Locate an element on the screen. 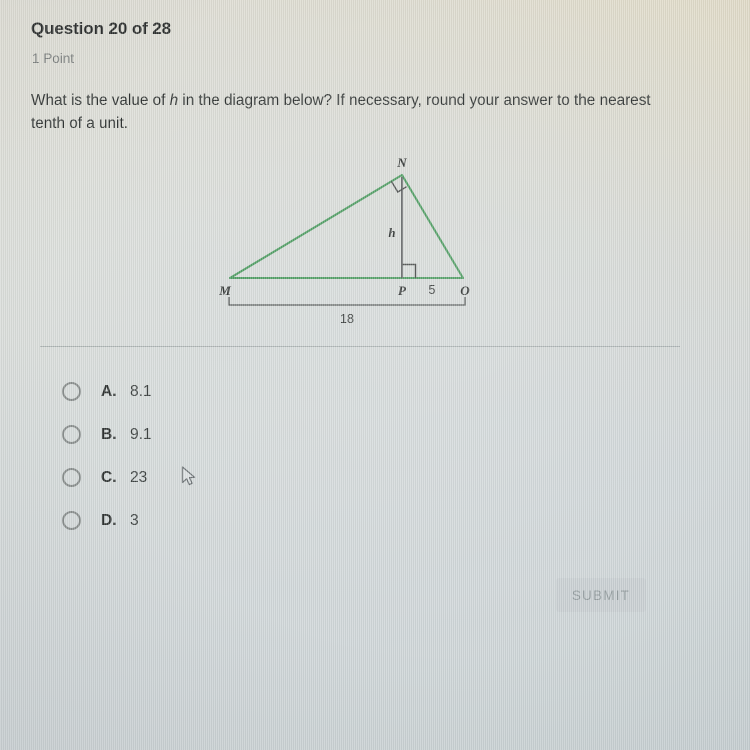  page-title: Question 20 of 28 is located at coordinates (101, 28).